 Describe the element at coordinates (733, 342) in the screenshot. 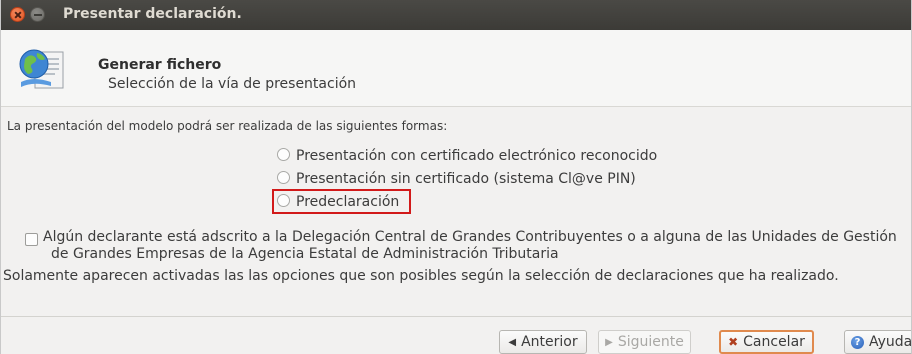

I see `cancel-icon: ✖` at that location.